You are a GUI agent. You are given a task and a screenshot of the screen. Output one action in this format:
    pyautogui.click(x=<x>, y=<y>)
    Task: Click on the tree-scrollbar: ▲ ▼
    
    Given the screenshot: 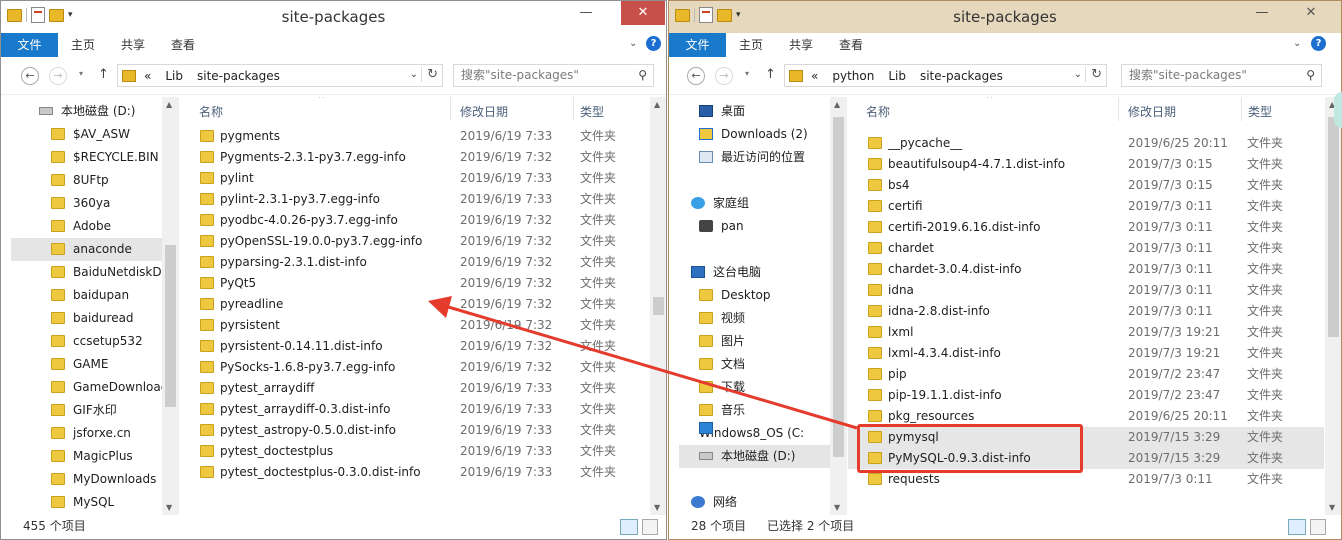 What is the action you would take?
    pyautogui.click(x=838, y=306)
    